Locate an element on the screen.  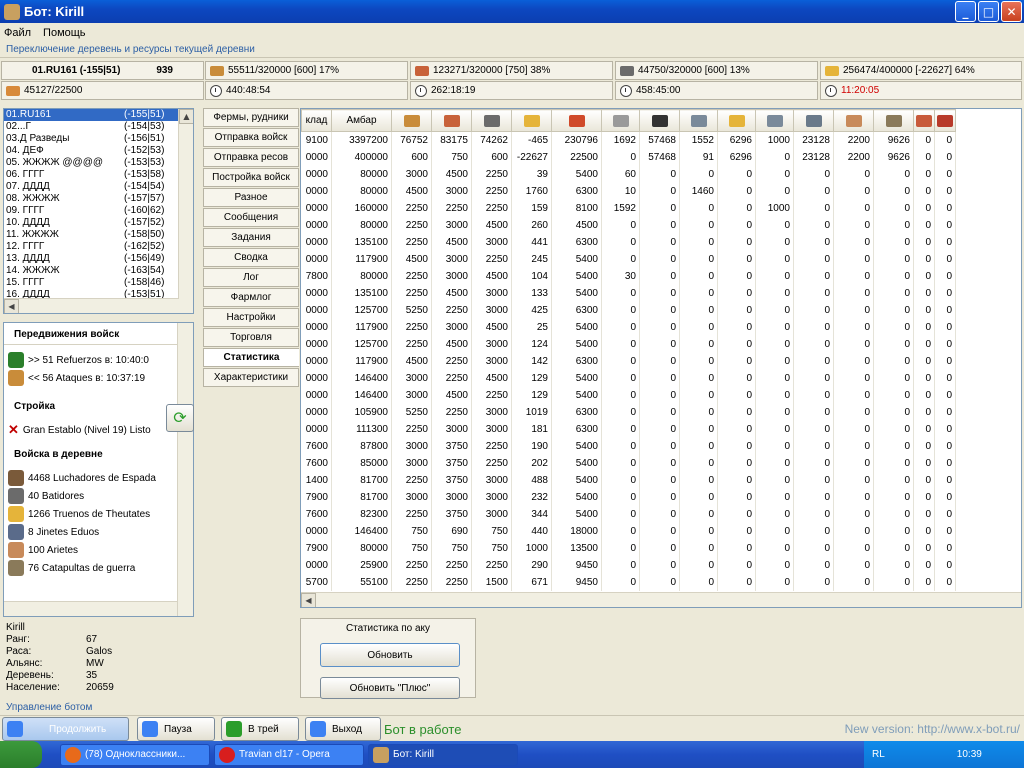
scroll-up-arrow: ▲ is located at coordinates (186, 116).